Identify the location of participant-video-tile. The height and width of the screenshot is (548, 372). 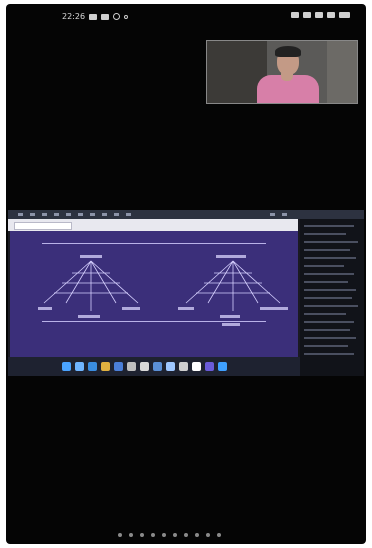
(282, 72).